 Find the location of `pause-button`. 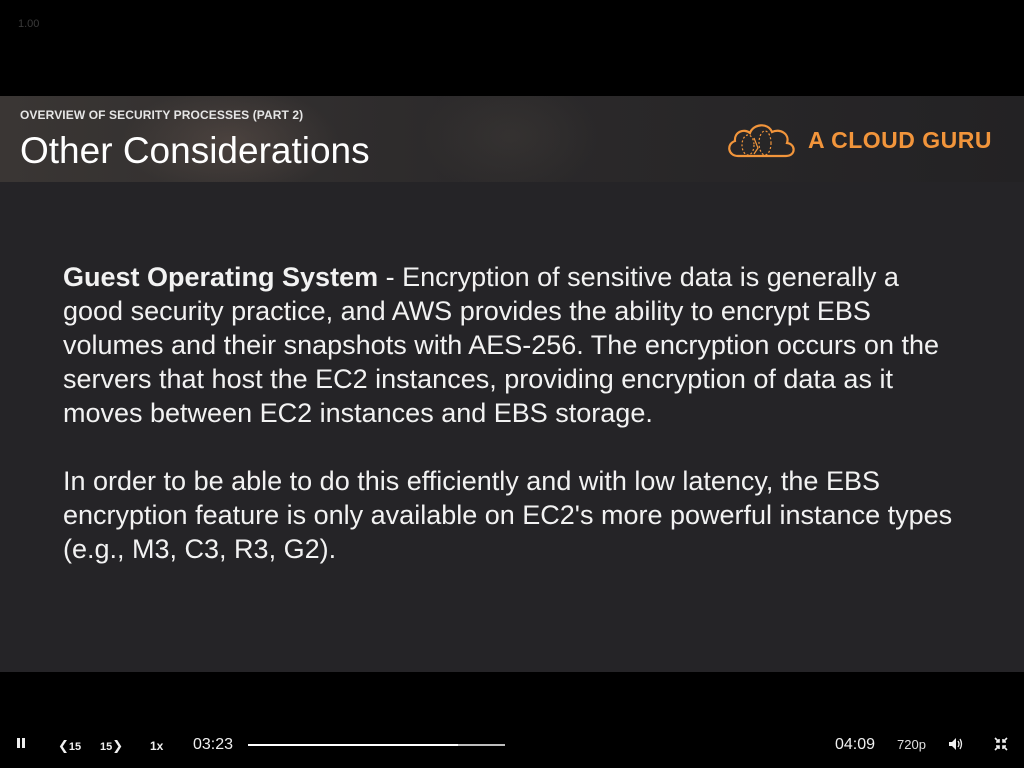

pause-button is located at coordinates (21, 744).